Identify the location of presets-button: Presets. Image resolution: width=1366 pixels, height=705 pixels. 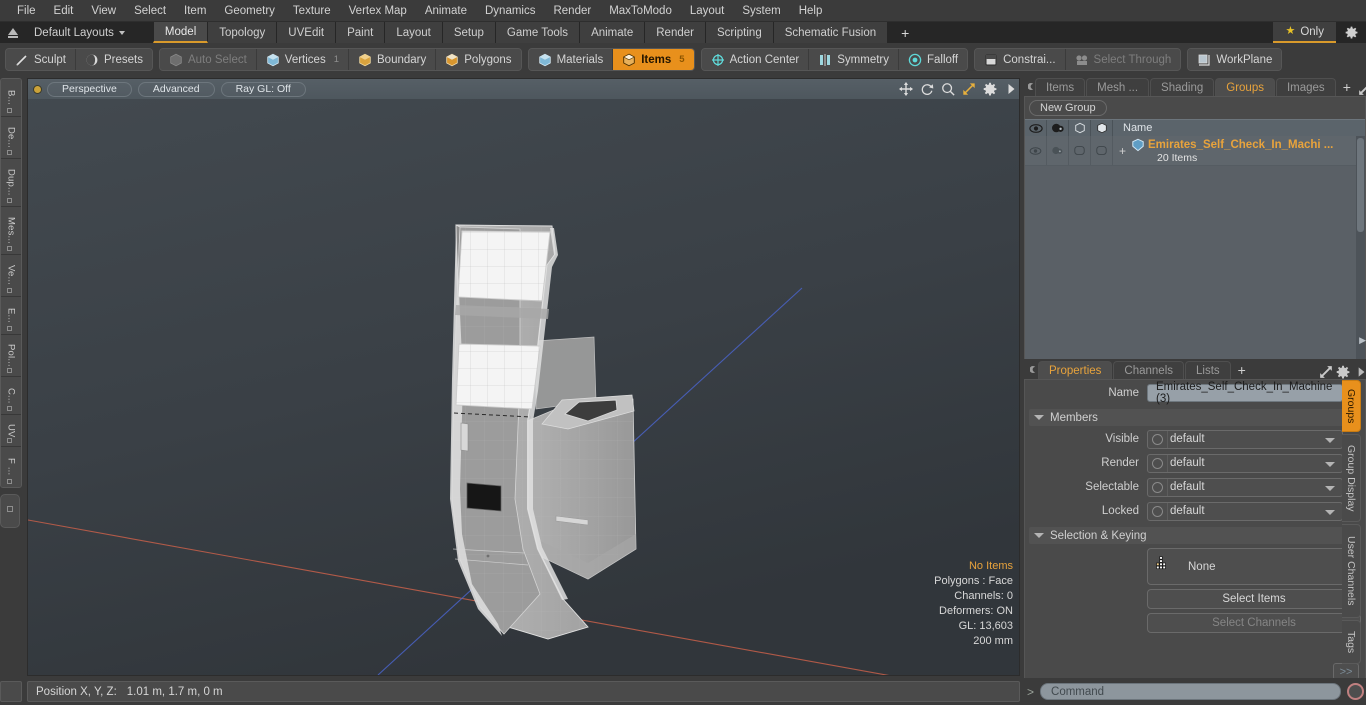
(113, 59).